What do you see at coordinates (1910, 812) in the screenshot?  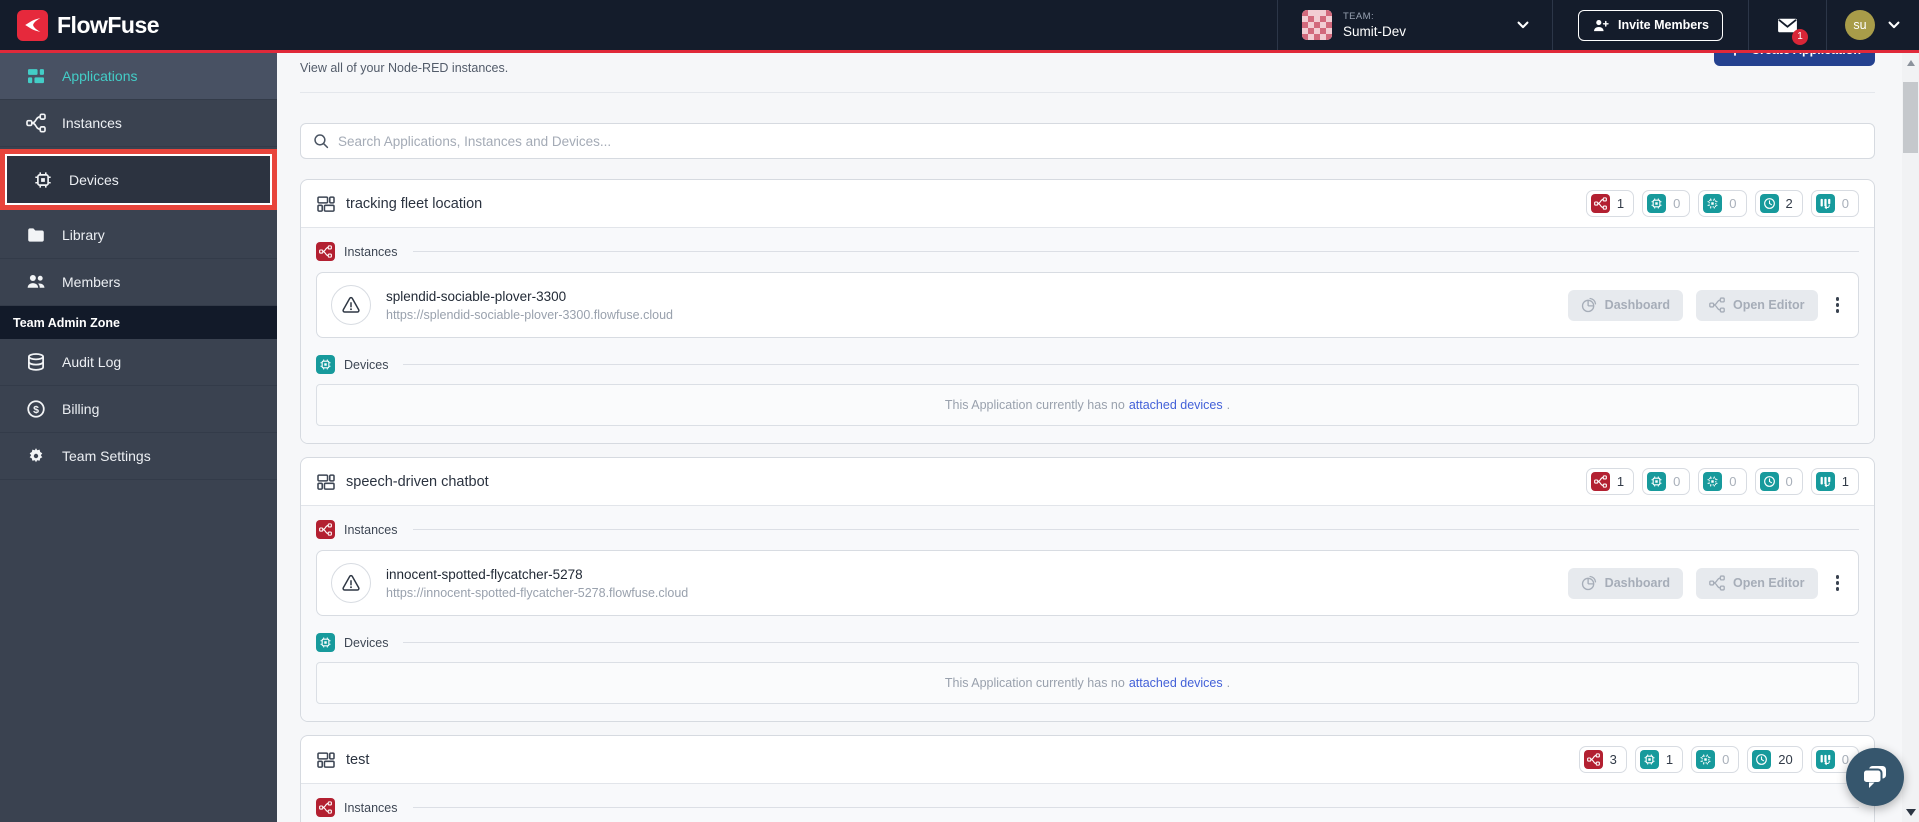 I see `scroll-down-arrow` at bounding box center [1910, 812].